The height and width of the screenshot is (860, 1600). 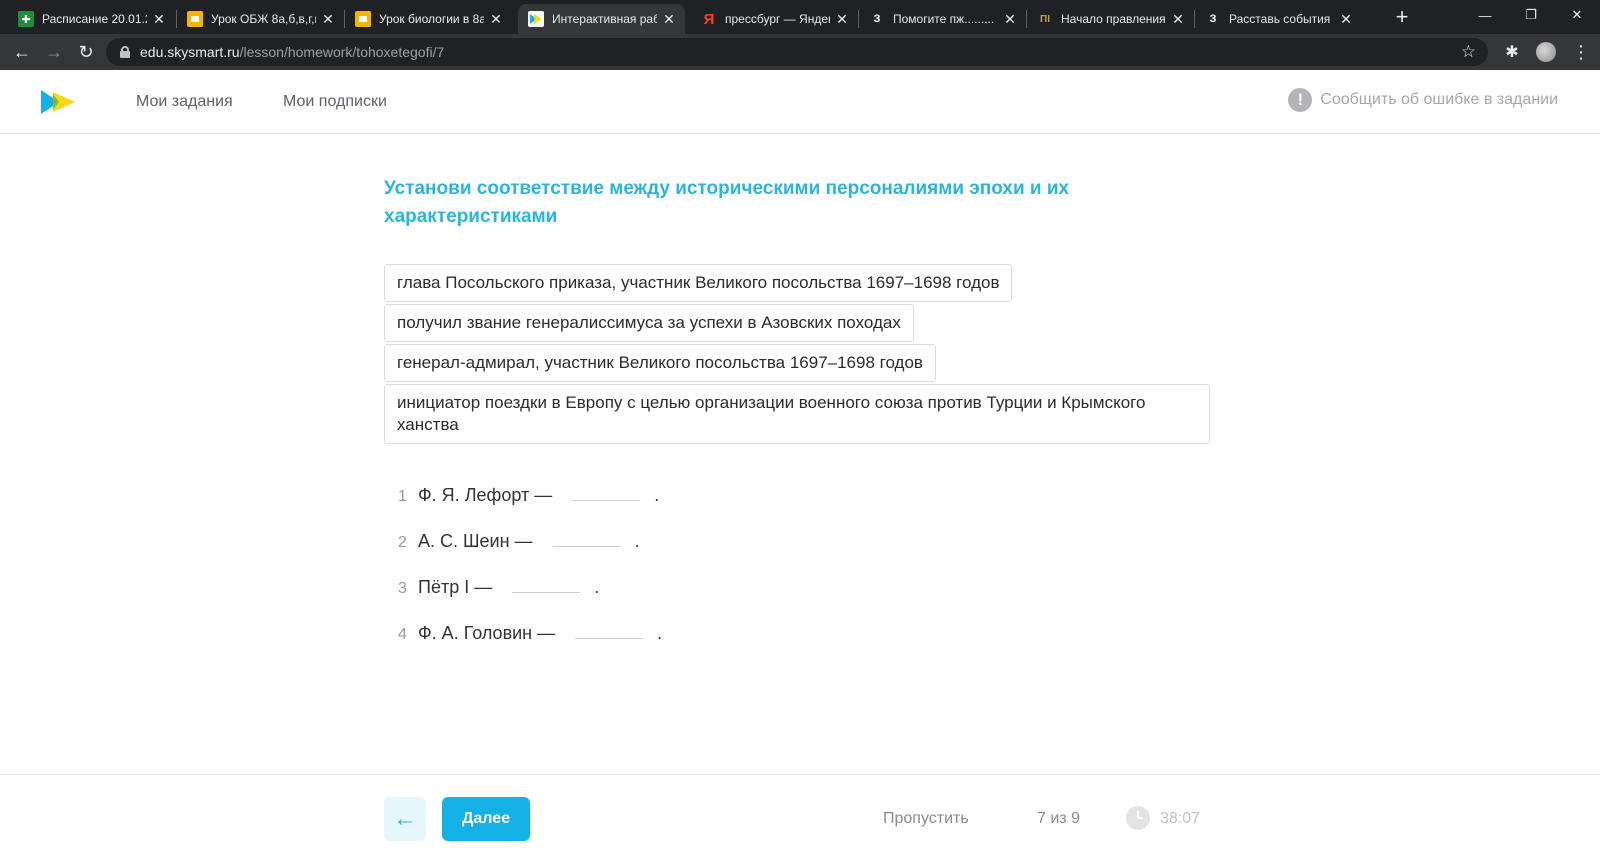 What do you see at coordinates (536, 19) in the screenshot?
I see `skysmart-icon` at bounding box center [536, 19].